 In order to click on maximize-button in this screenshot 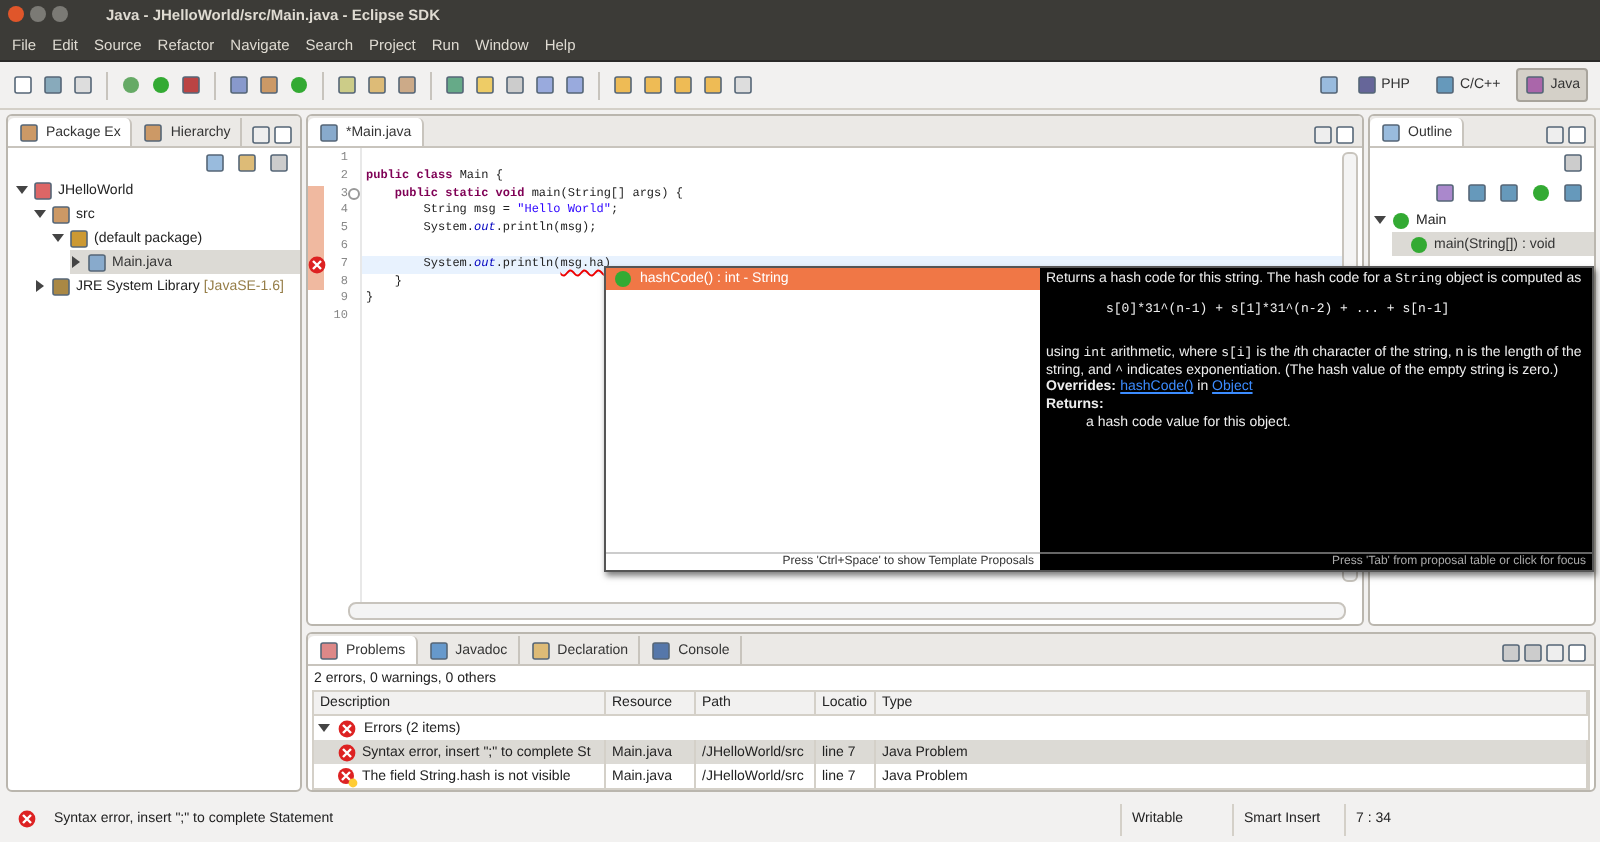, I will do `click(60, 14)`.